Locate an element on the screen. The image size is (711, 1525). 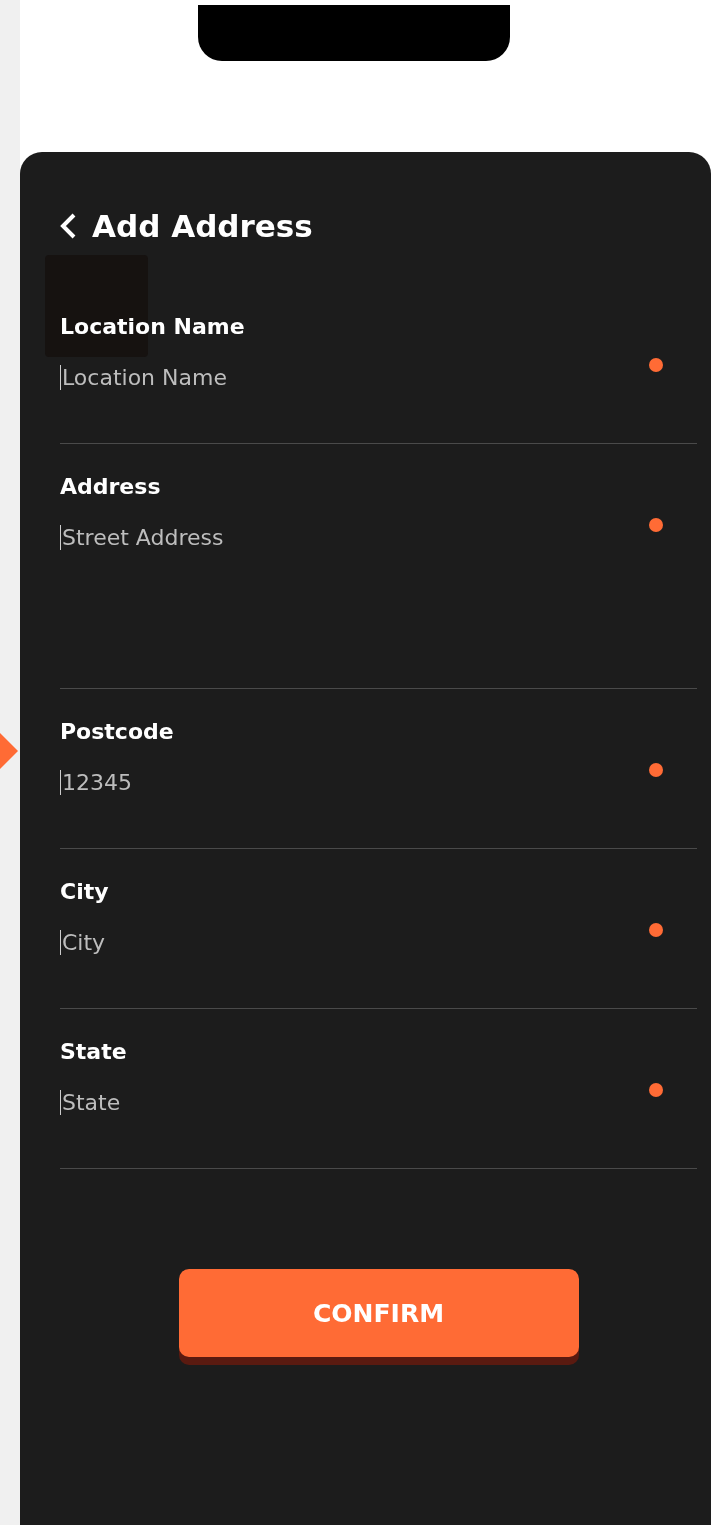
back-icon is located at coordinates (68, 226).